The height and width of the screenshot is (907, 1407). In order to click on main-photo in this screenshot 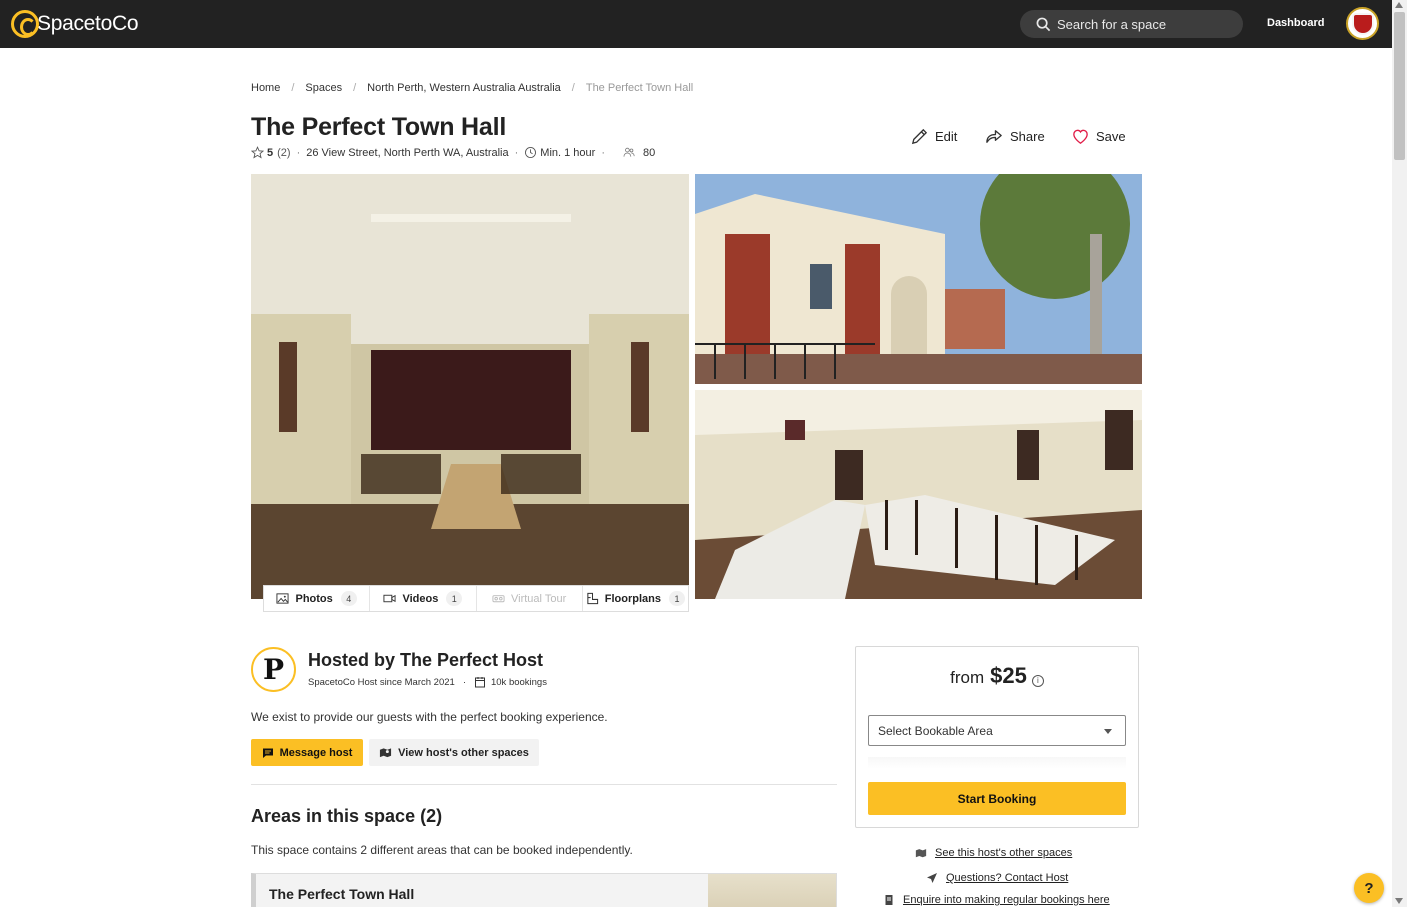, I will do `click(470, 386)`.